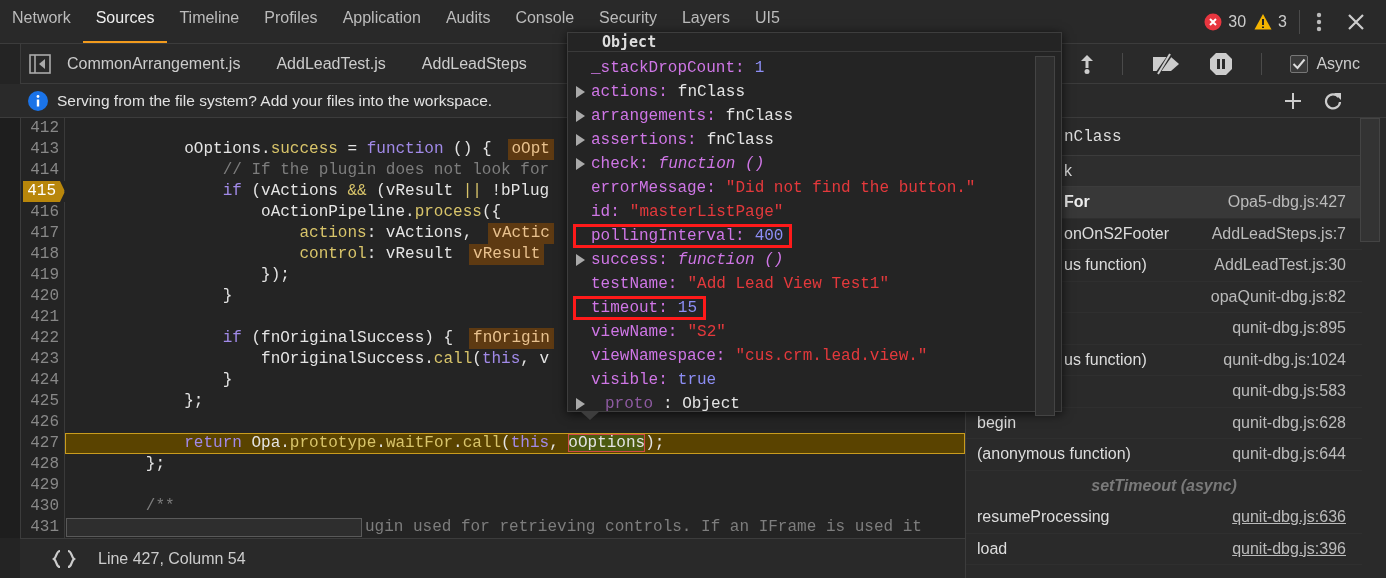 This screenshot has height=578, width=1386. Describe the element at coordinates (644, 140) in the screenshot. I see `property-key: assertions:` at that location.